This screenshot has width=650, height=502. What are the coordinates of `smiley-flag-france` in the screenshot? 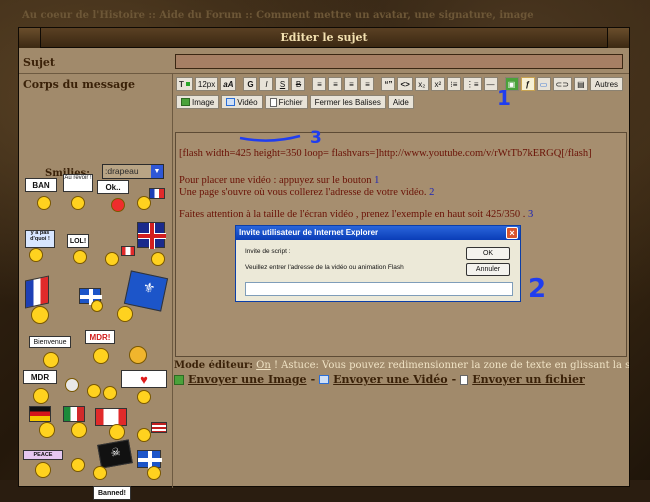 It's located at (152, 200).